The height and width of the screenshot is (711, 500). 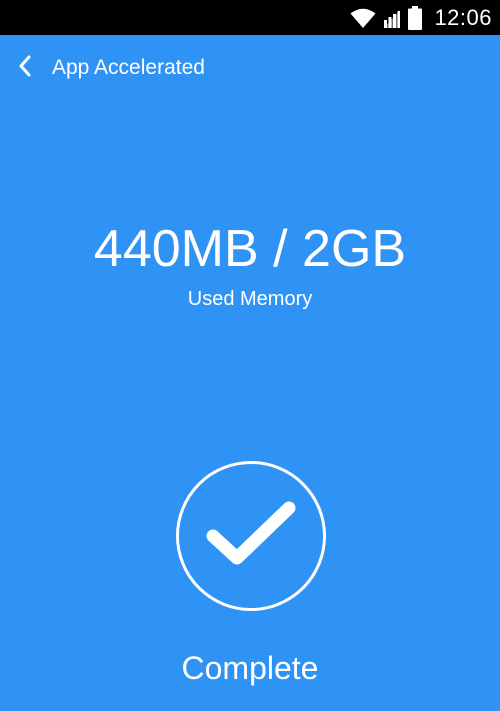 I want to click on chevron-left-icon, so click(x=25, y=68).